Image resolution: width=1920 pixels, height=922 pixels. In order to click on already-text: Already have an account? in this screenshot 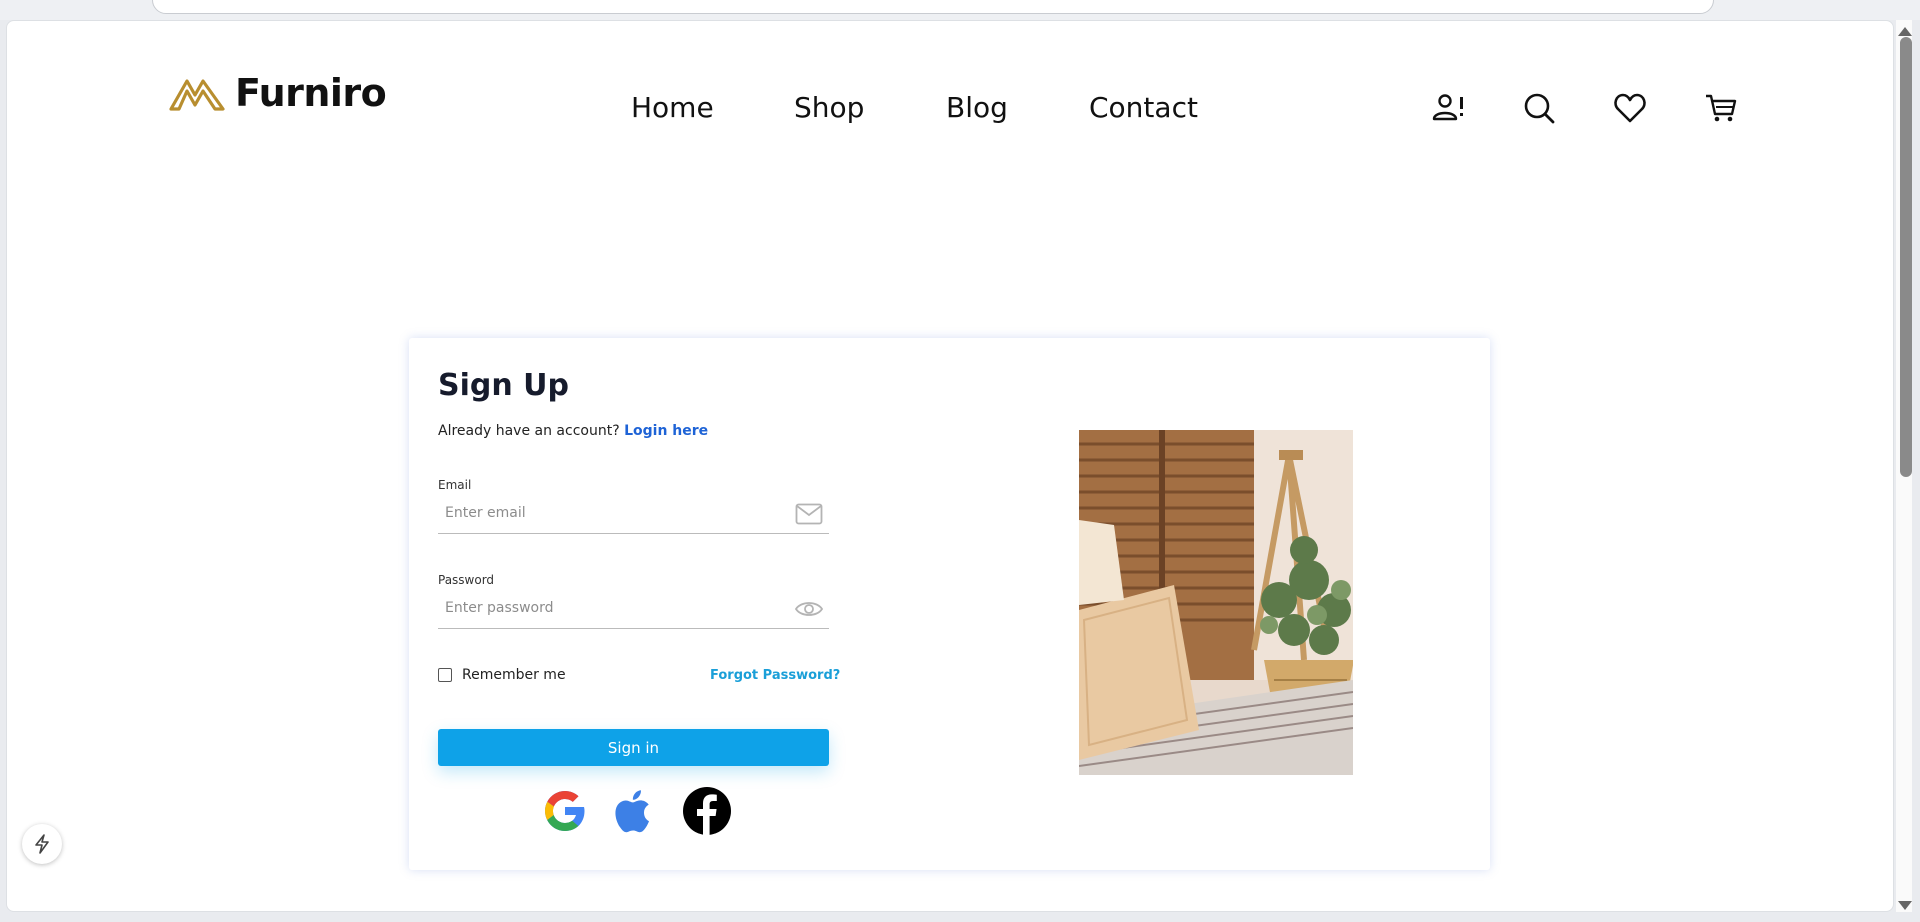, I will do `click(529, 431)`.